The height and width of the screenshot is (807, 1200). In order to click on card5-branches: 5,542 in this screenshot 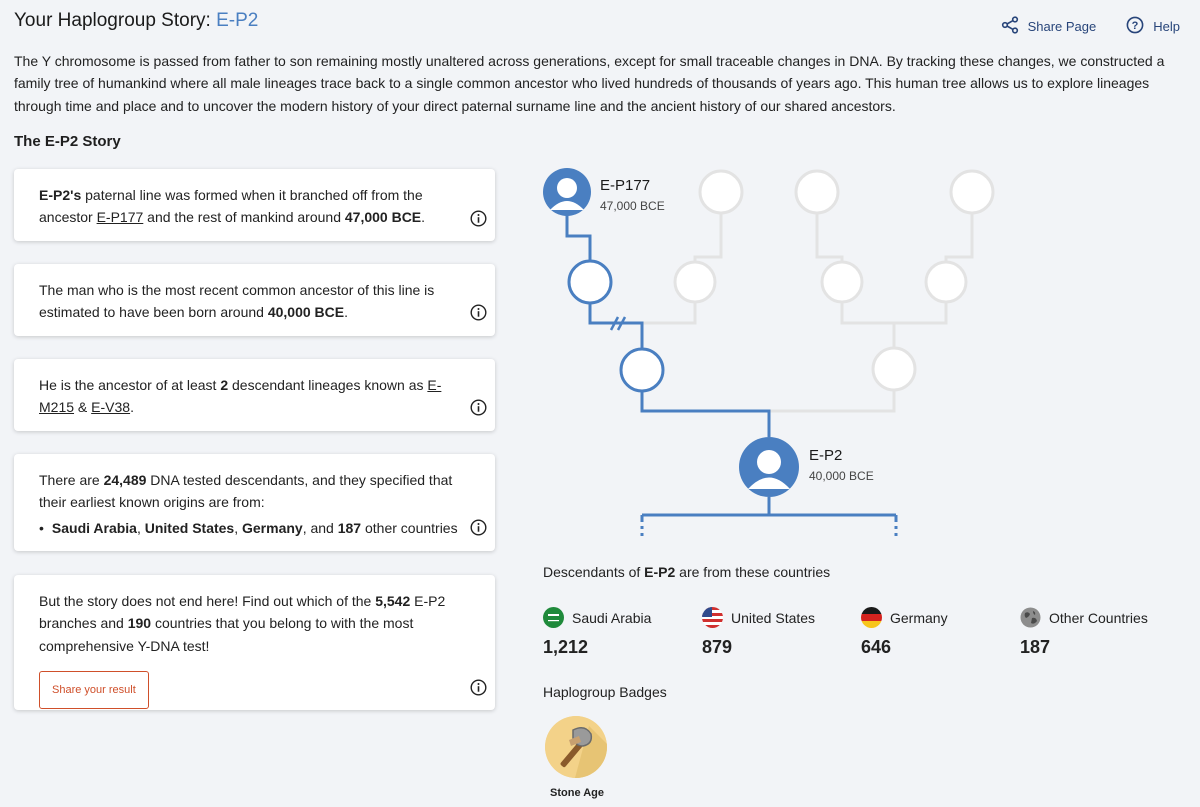, I will do `click(393, 601)`.